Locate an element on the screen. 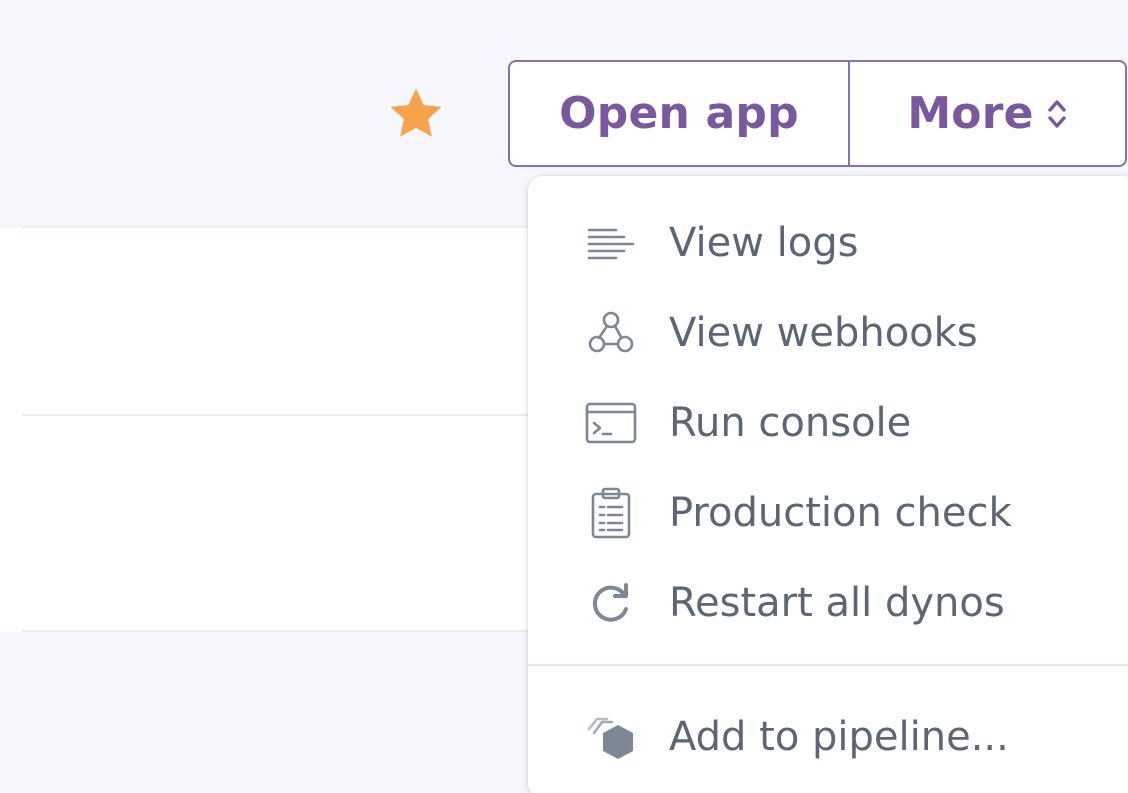 This screenshot has height=793, width=1128. more-button: More is located at coordinates (987, 113).